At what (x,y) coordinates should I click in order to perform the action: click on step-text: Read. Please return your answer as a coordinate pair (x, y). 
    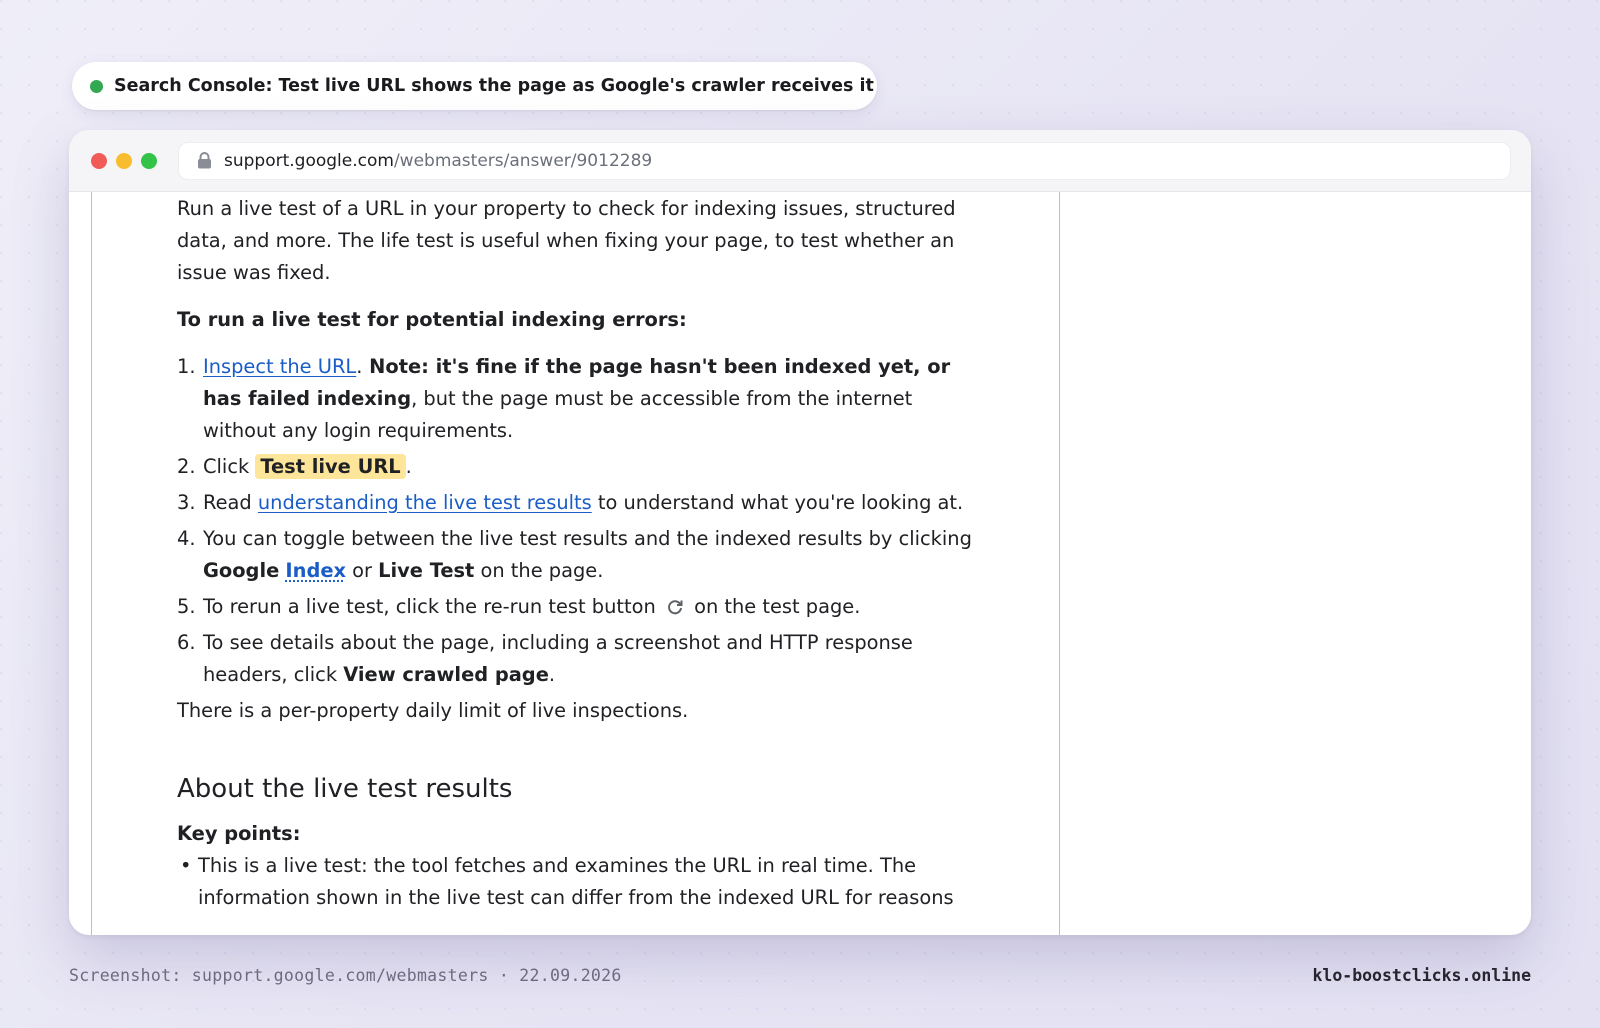
    Looking at the image, I should click on (230, 502).